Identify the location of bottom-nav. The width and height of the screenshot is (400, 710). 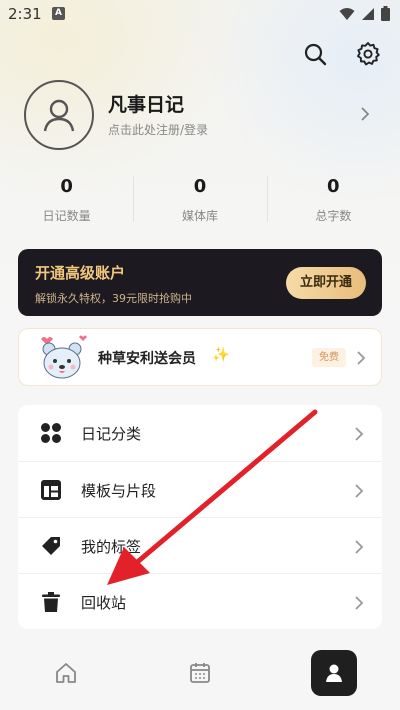
(200, 675).